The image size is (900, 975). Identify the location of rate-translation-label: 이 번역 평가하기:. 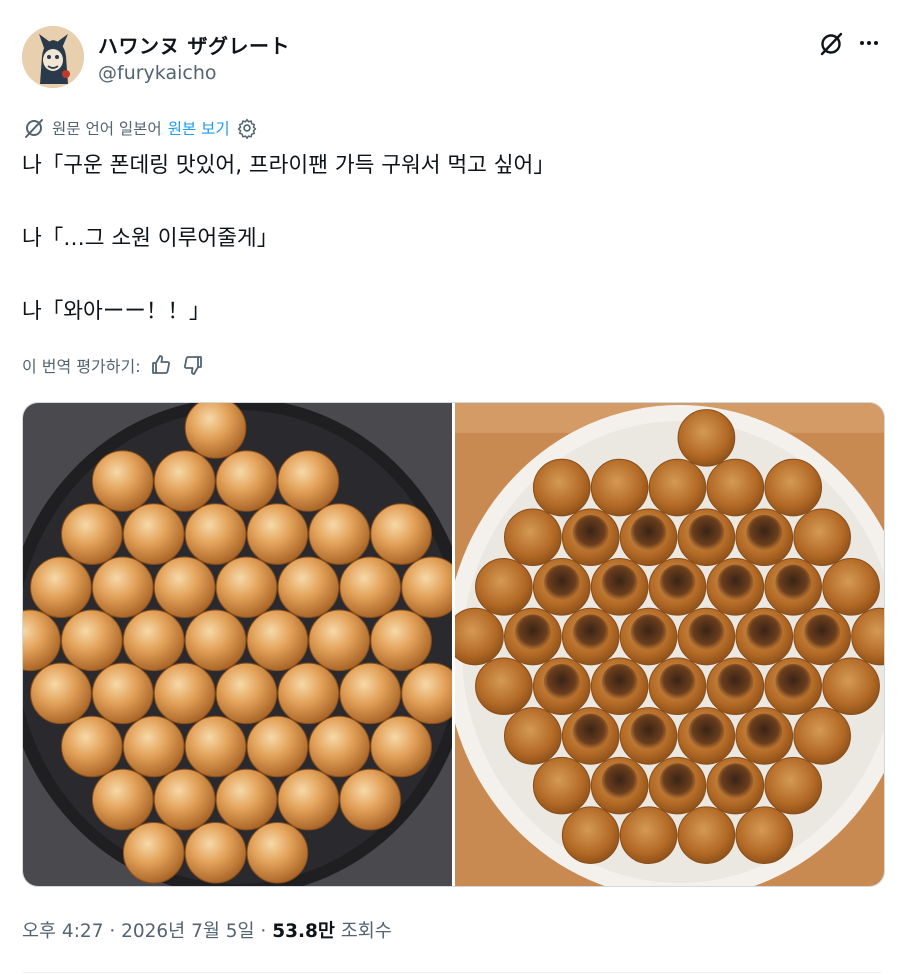
(81, 366).